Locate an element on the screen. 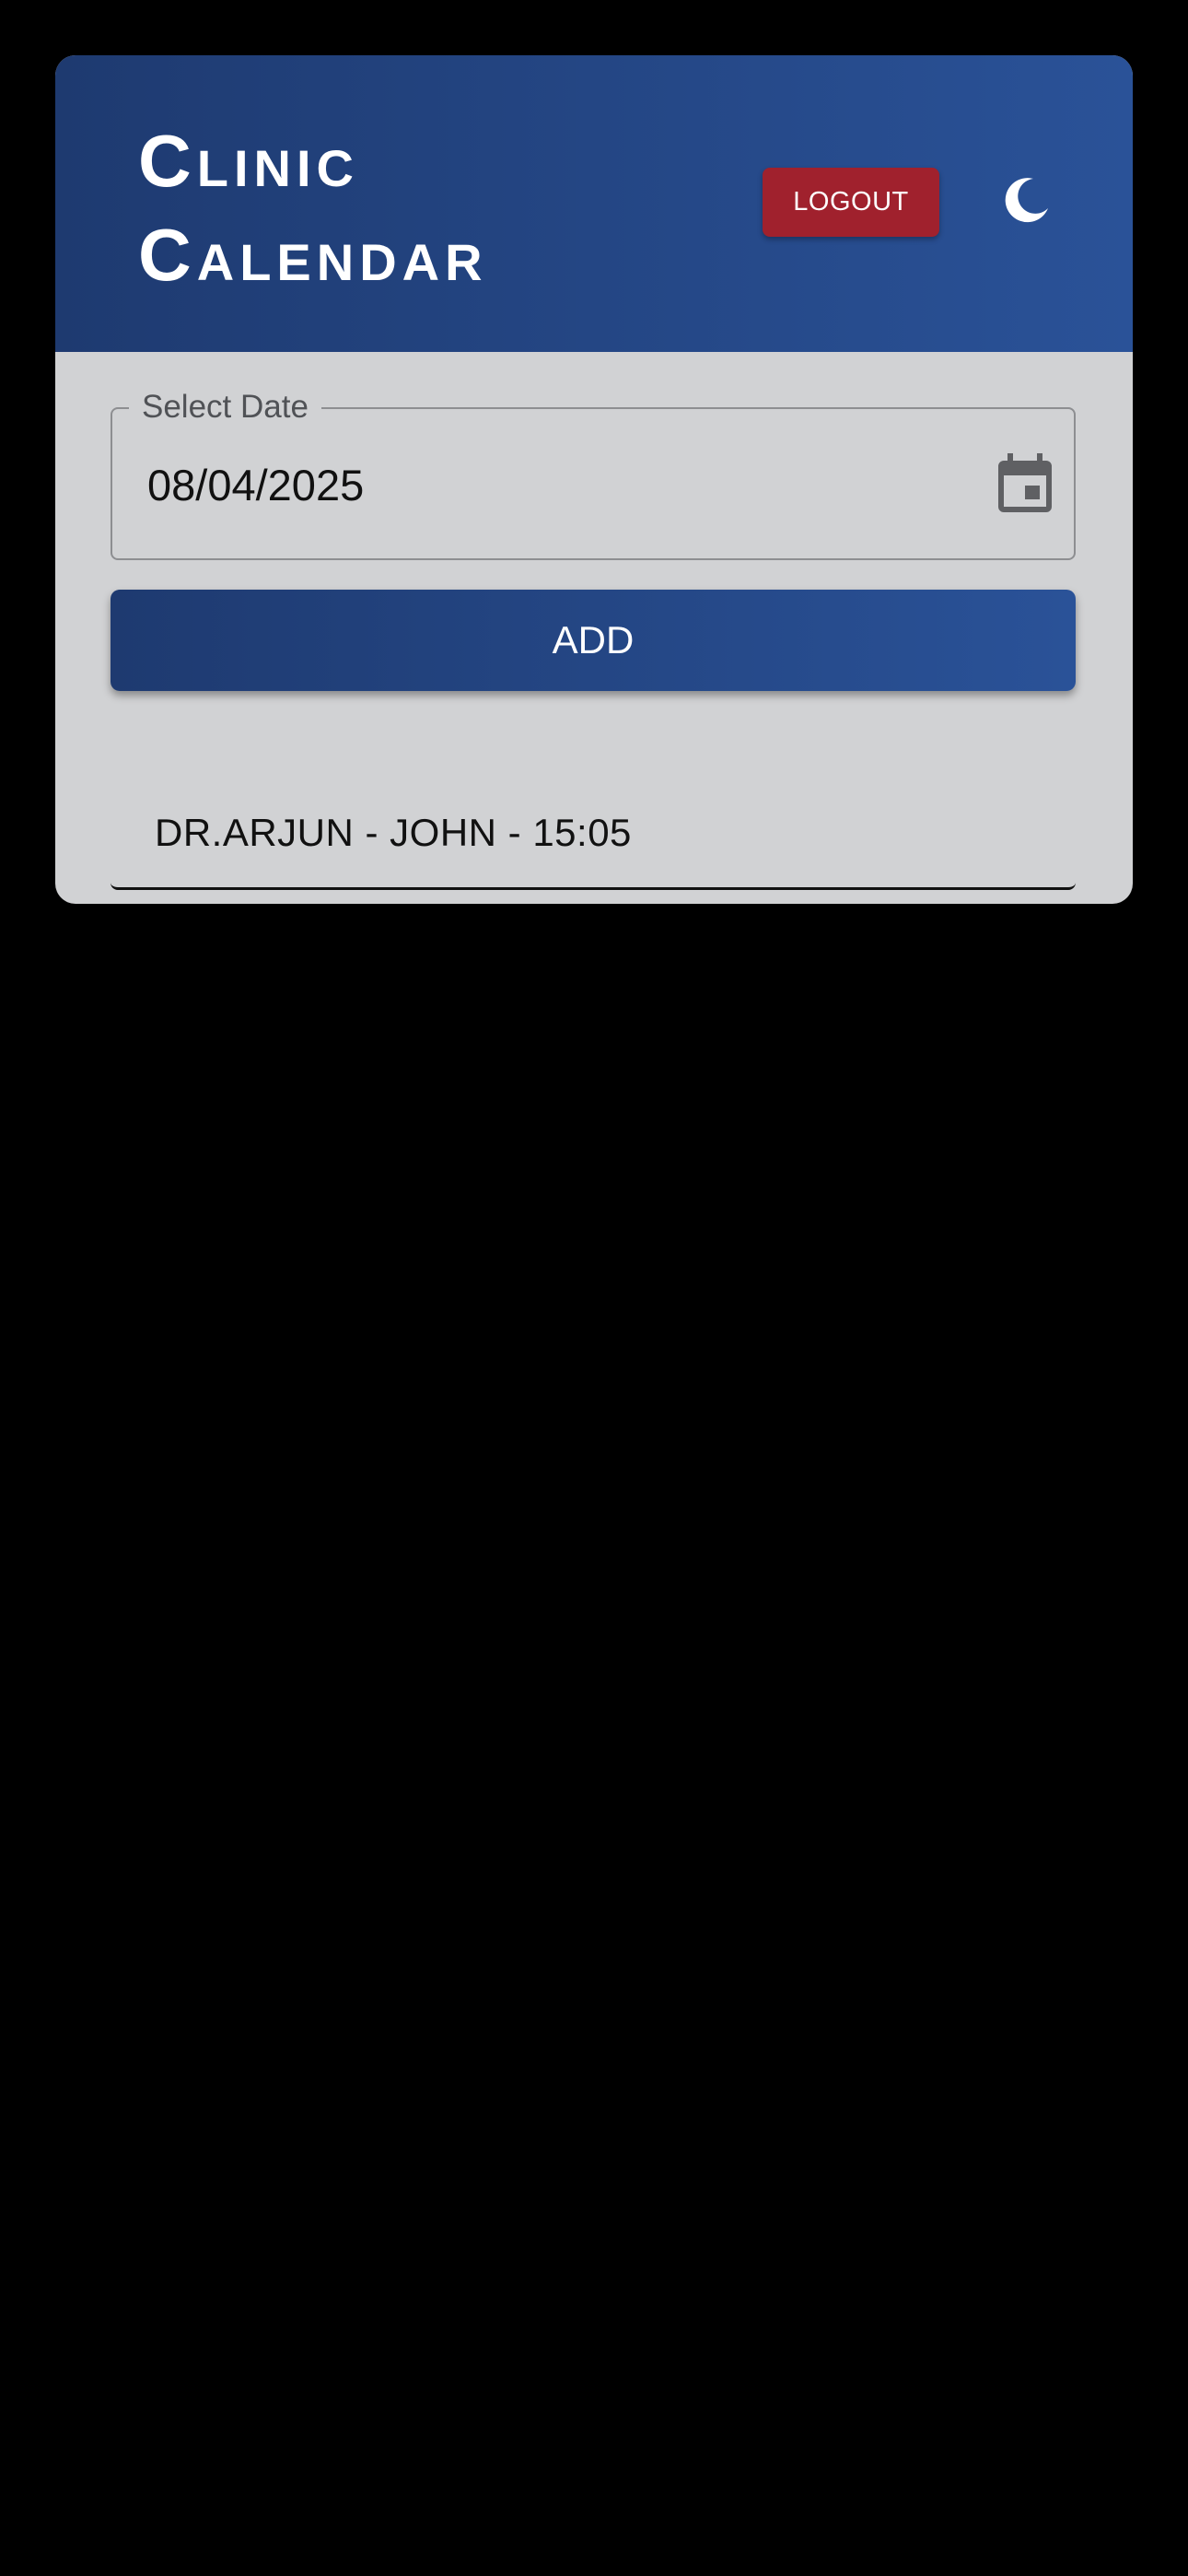 This screenshot has width=1188, height=2576. calendar-picker-button is located at coordinates (1025, 483).